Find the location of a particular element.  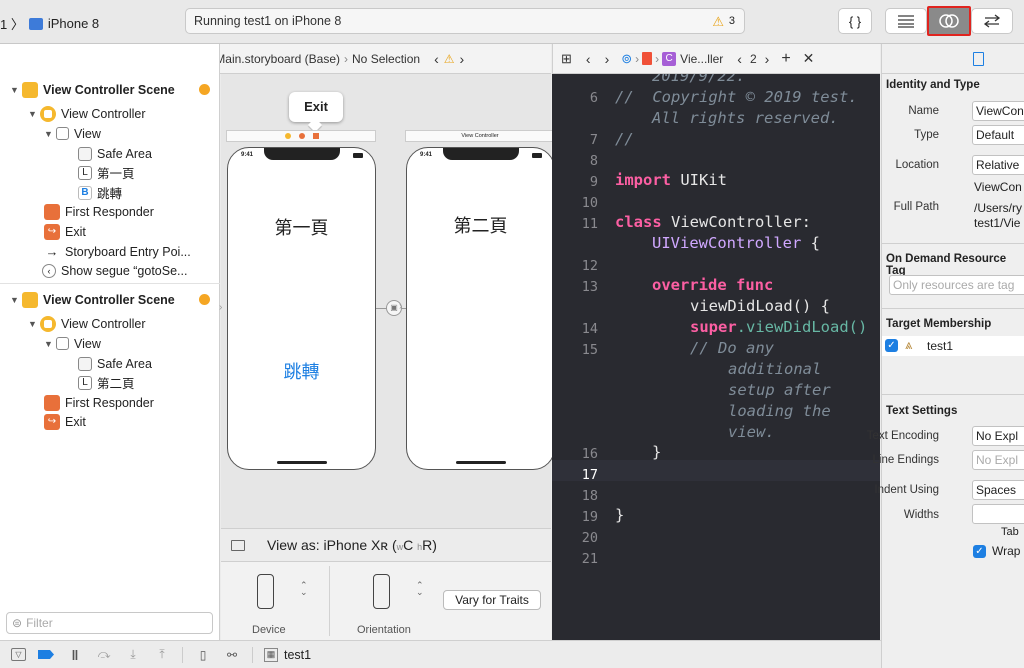

prev-counterpart-icon: ‹ is located at coordinates (739, 59).